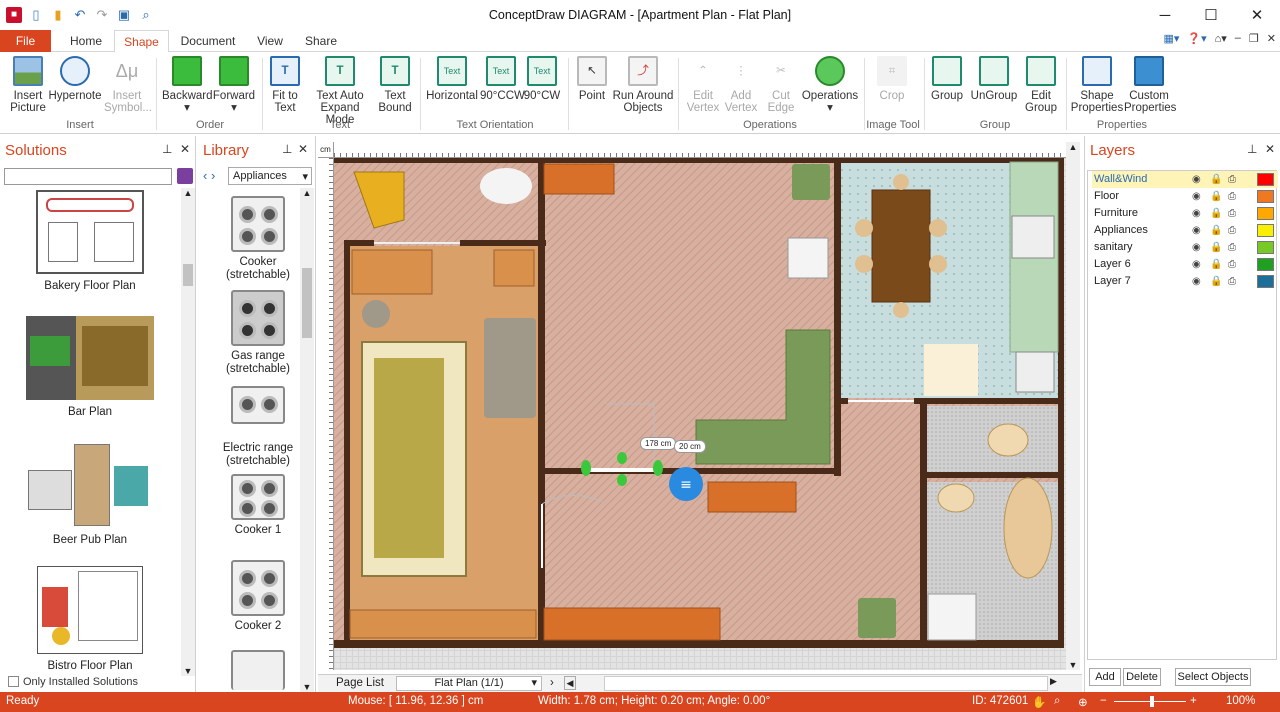  I want to click on page-next-icon: ›, so click(552, 683).